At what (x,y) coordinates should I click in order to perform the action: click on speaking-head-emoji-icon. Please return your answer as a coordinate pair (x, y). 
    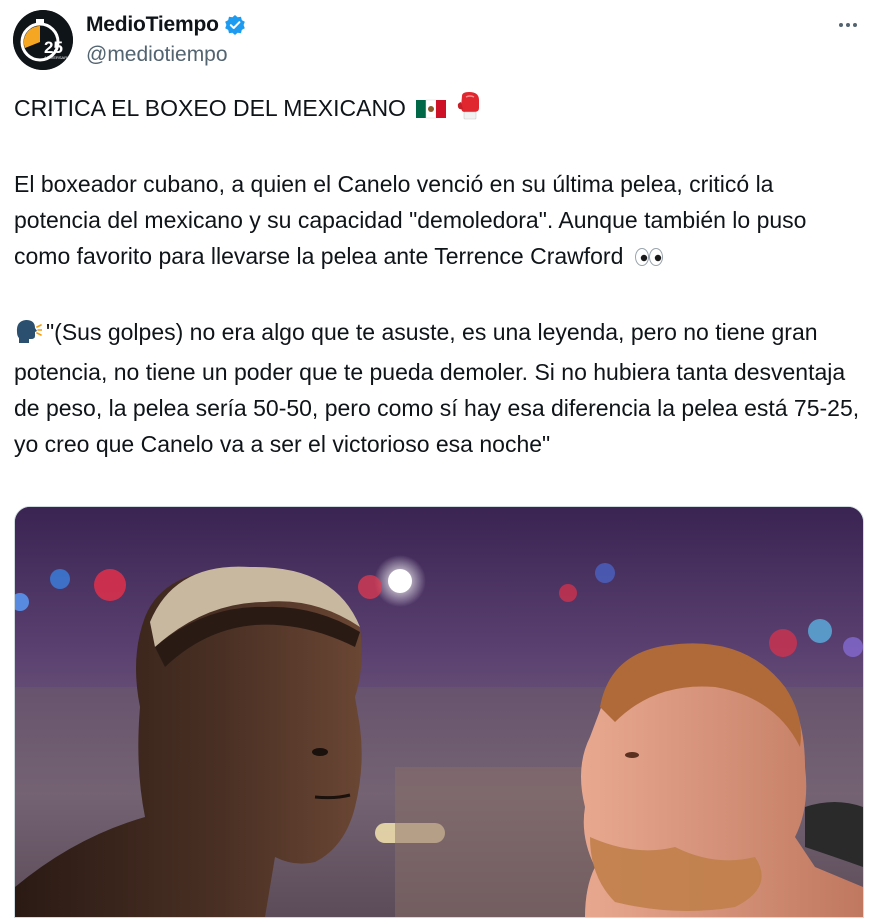
    Looking at the image, I should click on (28, 336).